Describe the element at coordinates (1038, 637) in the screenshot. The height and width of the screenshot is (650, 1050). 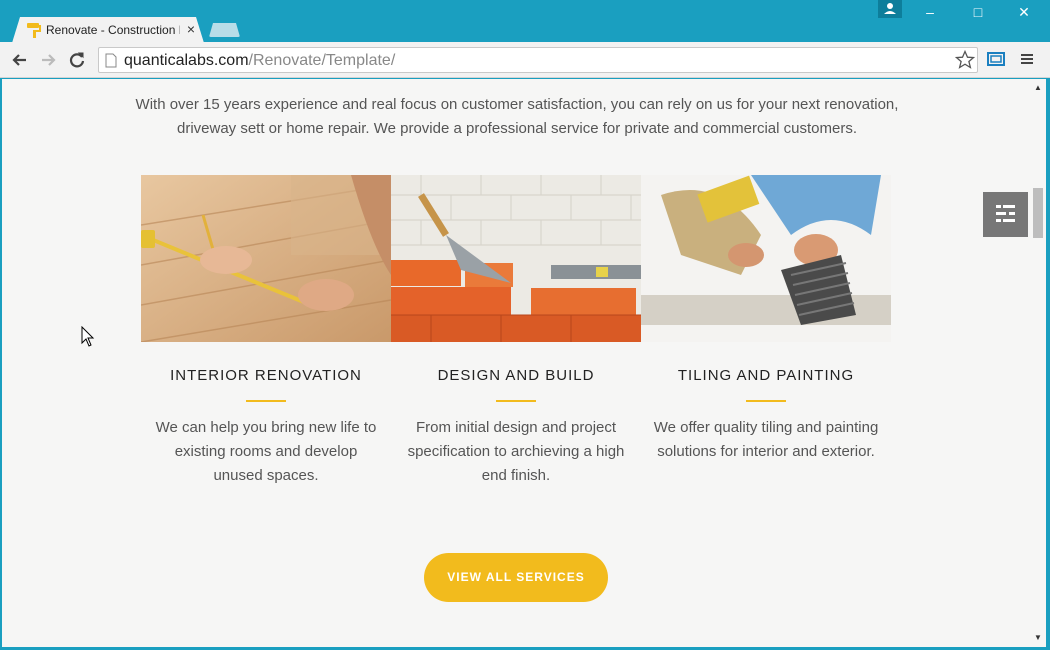
I see `scroll-down-icon: ▼` at that location.